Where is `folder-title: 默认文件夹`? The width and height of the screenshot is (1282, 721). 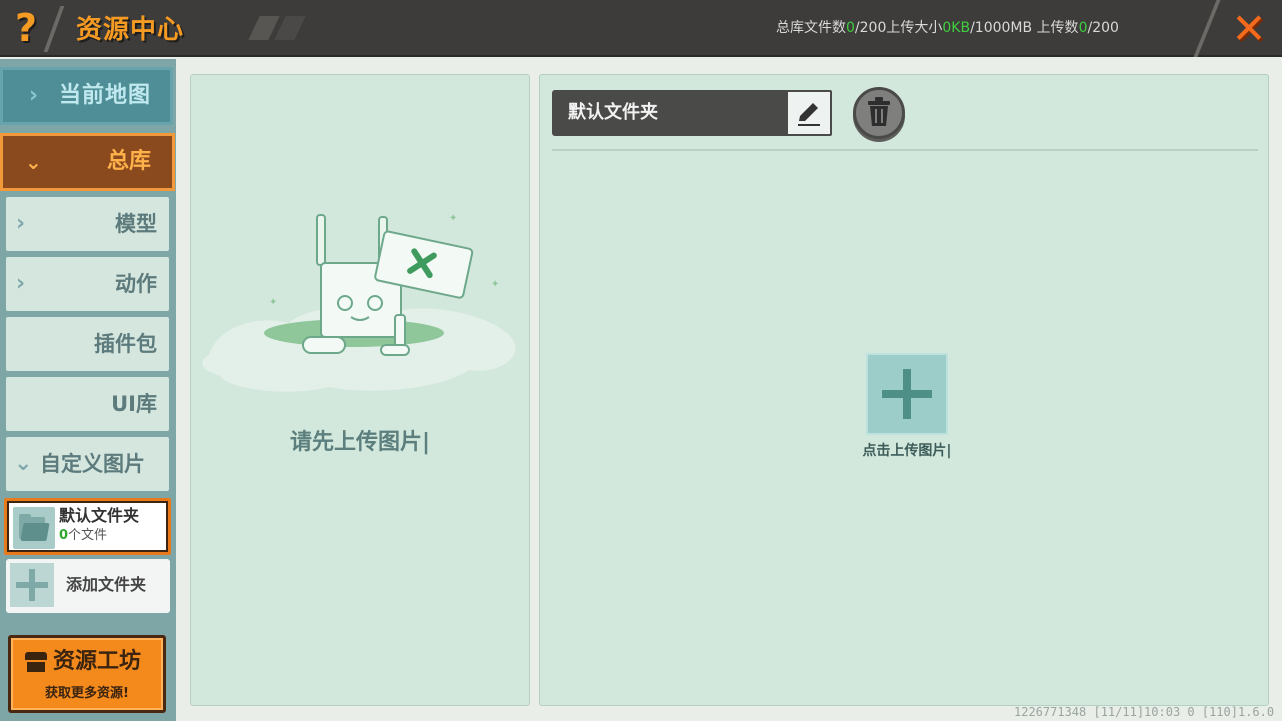 folder-title: 默认文件夹 is located at coordinates (613, 112).